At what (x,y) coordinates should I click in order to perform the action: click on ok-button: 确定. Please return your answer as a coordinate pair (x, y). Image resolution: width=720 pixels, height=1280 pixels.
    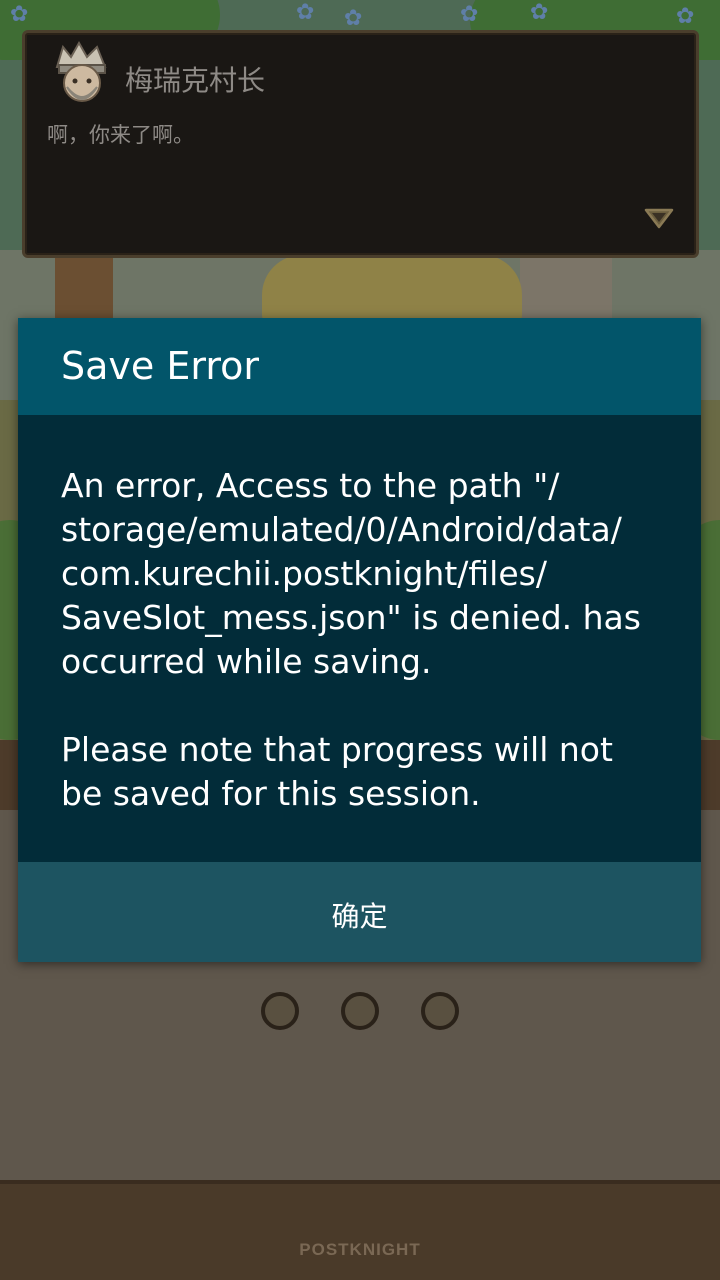
    Looking at the image, I should click on (359, 912).